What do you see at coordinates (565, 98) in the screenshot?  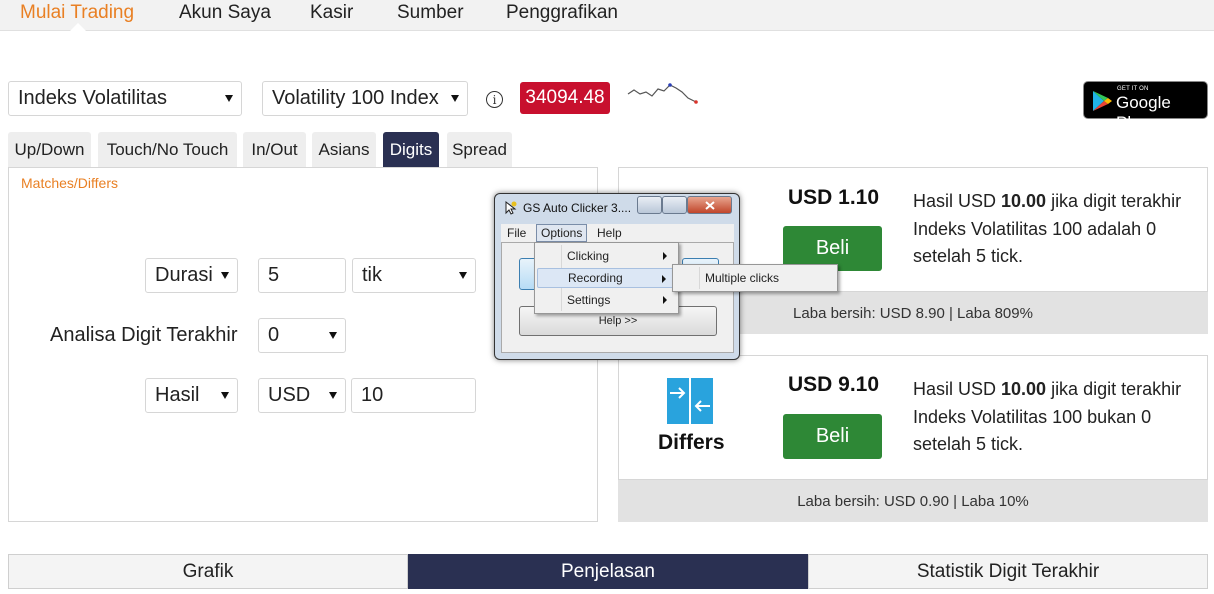 I see `price-badge: 34094.48` at bounding box center [565, 98].